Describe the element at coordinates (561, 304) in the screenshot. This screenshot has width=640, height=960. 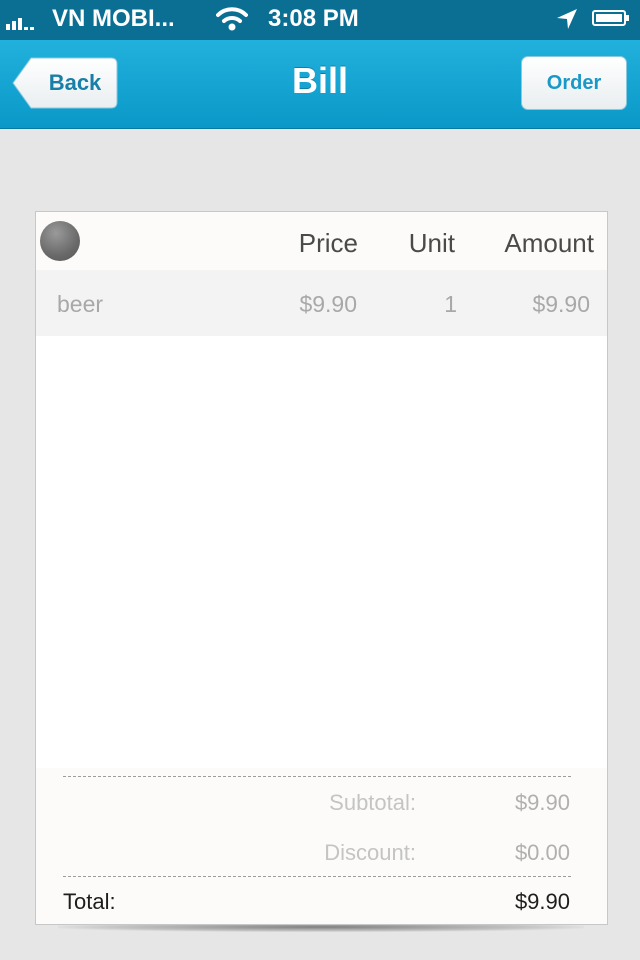
I see `item-amount: $9.90` at that location.